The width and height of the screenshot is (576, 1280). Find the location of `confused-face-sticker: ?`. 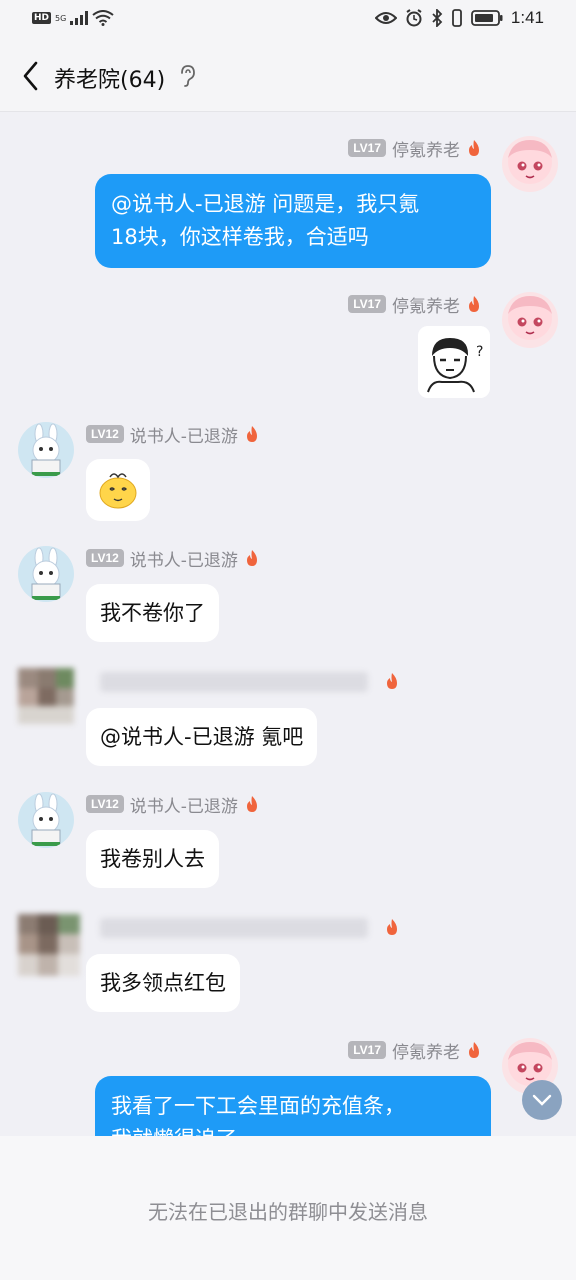

confused-face-sticker: ? is located at coordinates (454, 362).